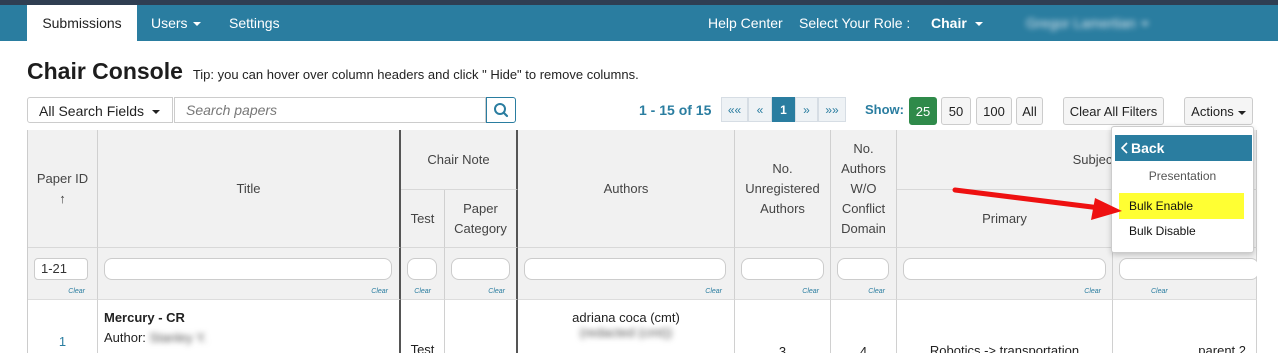 Image resolution: width=1278 pixels, height=353 pixels. Describe the element at coordinates (783, 109) in the screenshot. I see `page-current-button: 1` at that location.